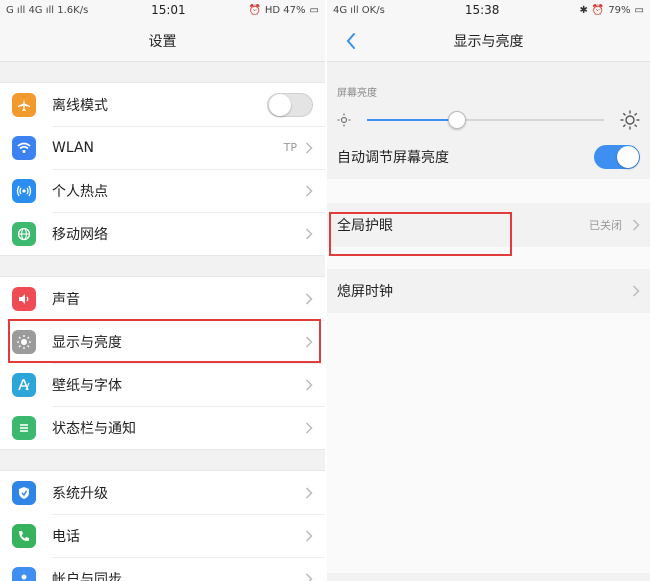 This screenshot has height=581, width=650. I want to click on eye-care-group: 全局护眼 已关闭, so click(488, 225).